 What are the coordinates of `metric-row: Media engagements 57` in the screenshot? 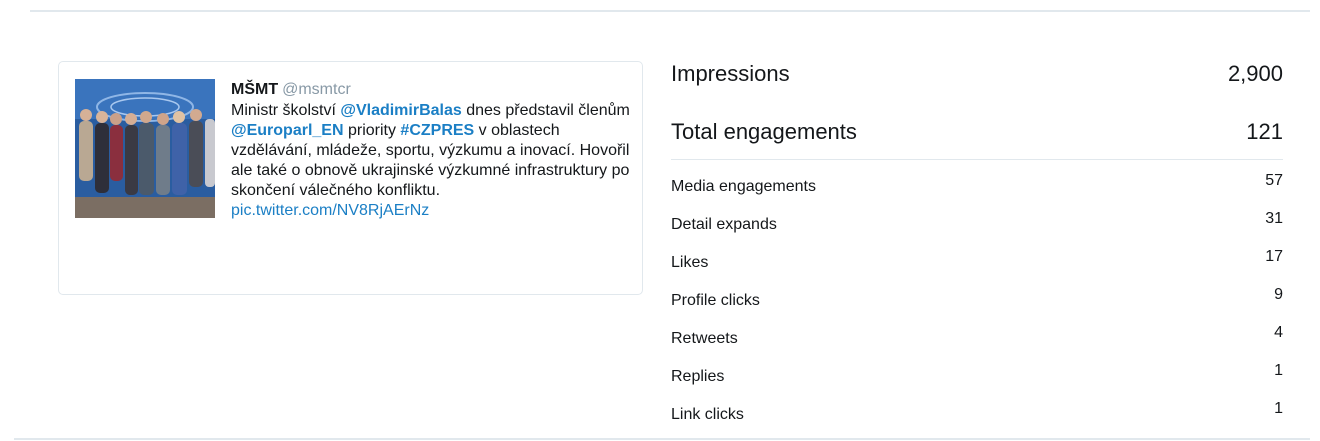 It's located at (977, 185).